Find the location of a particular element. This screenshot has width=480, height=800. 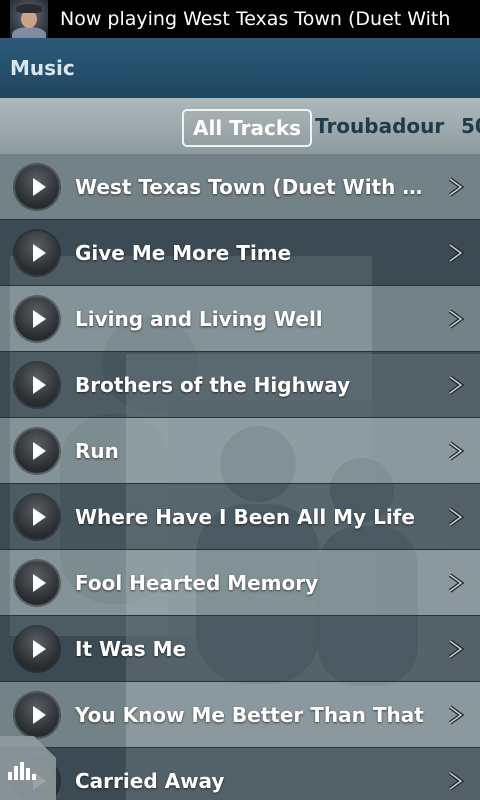

track-title: Carried Away is located at coordinates (150, 781).